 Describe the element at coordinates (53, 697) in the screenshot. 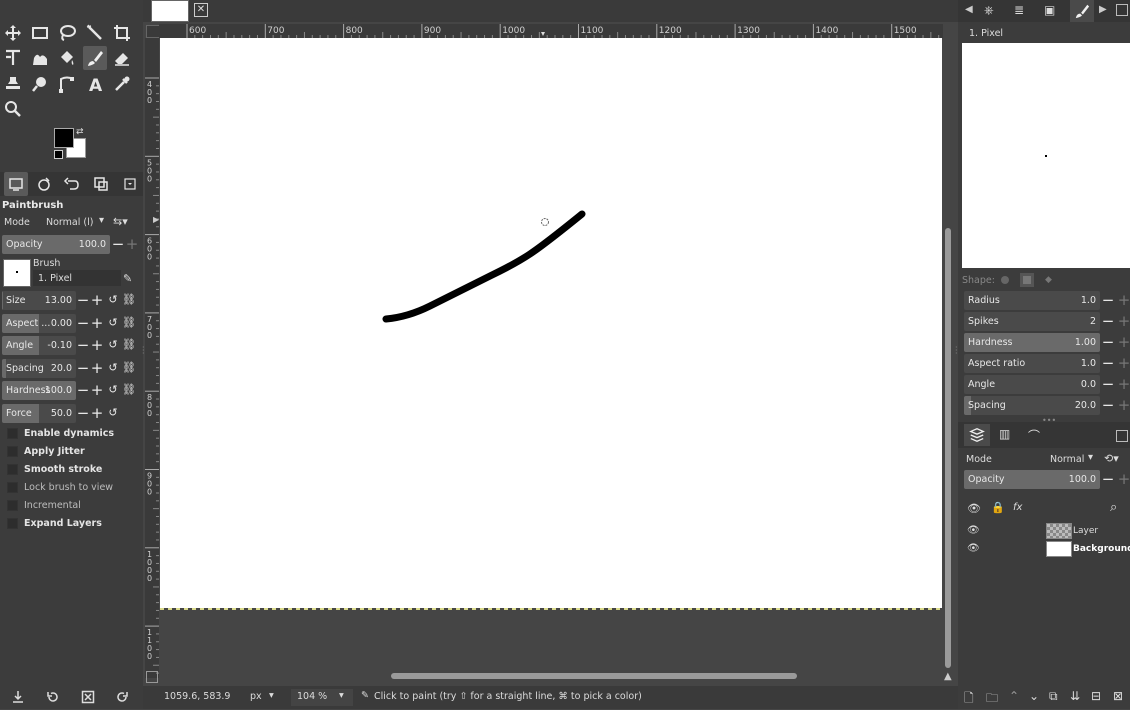

I see `restore-tool-preset-icon` at that location.